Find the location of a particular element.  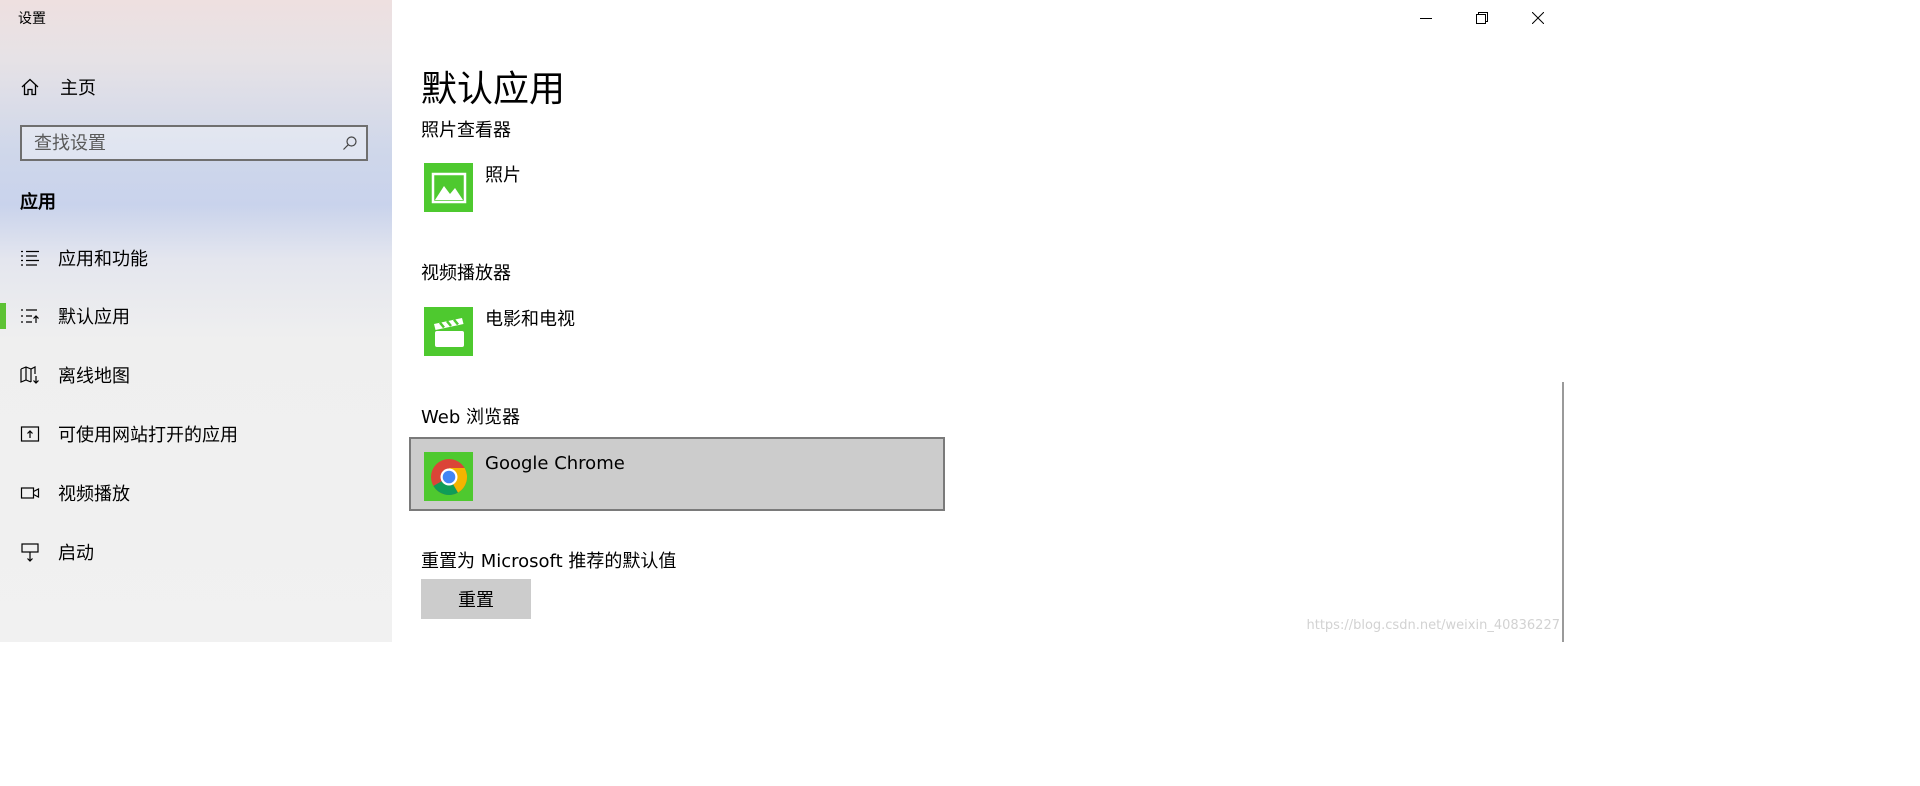

video-player-app-button: 电影和电视 is located at coordinates (691, 331).